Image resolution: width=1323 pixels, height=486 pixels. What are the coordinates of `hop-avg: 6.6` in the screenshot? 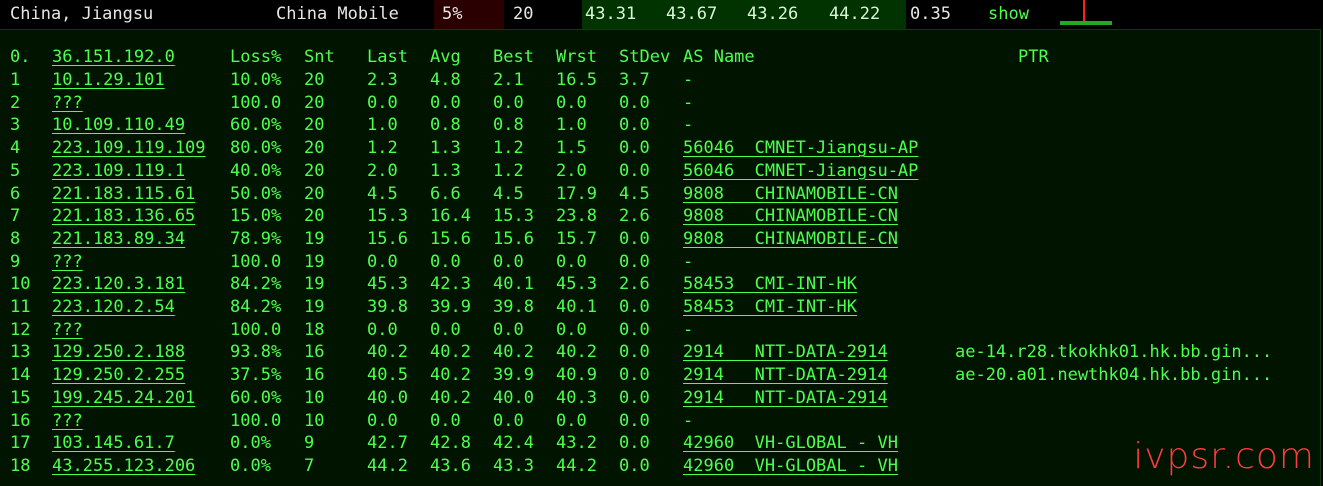 It's located at (445, 193).